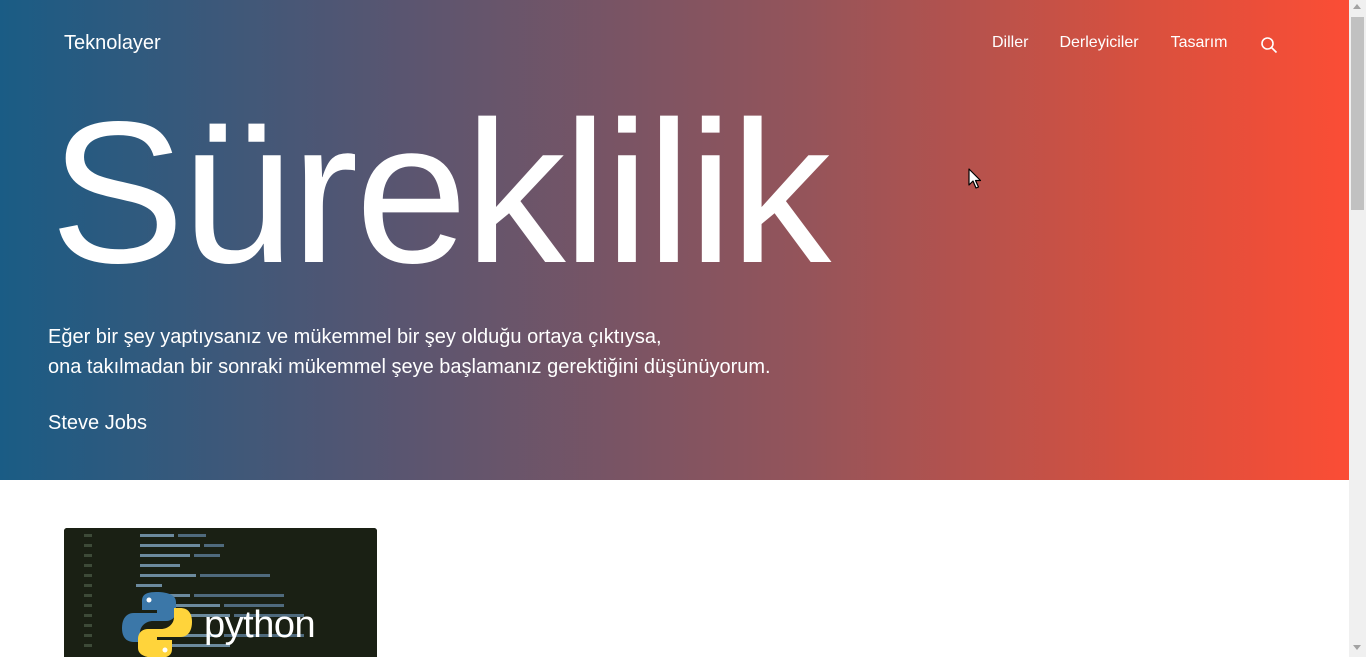 The height and width of the screenshot is (657, 1366). Describe the element at coordinates (1269, 45) in the screenshot. I see `search-icon` at that location.